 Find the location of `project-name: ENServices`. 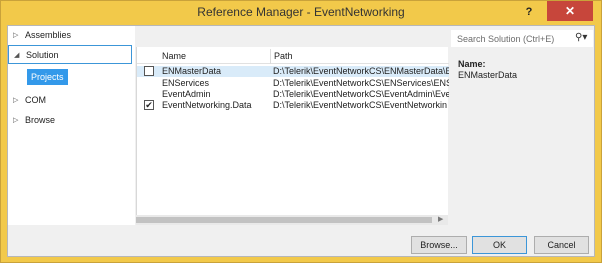

project-name: ENServices is located at coordinates (186, 83).